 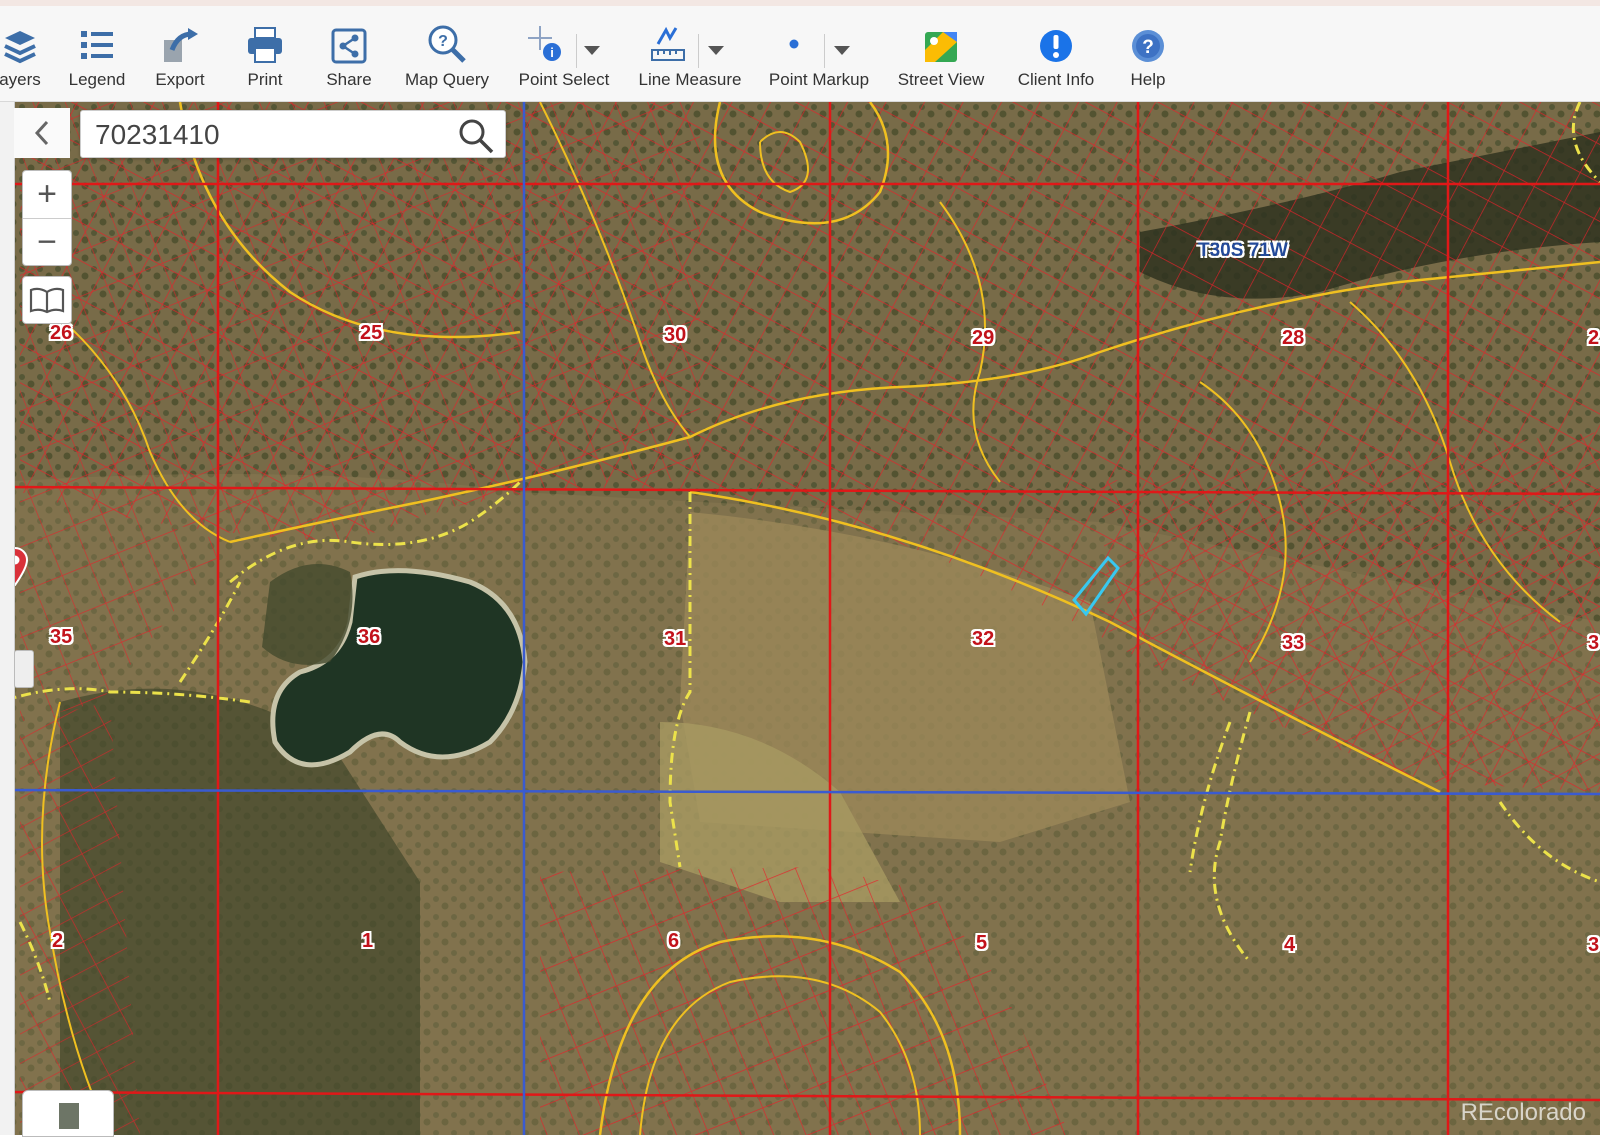 I want to click on share-icon, so click(x=349, y=46).